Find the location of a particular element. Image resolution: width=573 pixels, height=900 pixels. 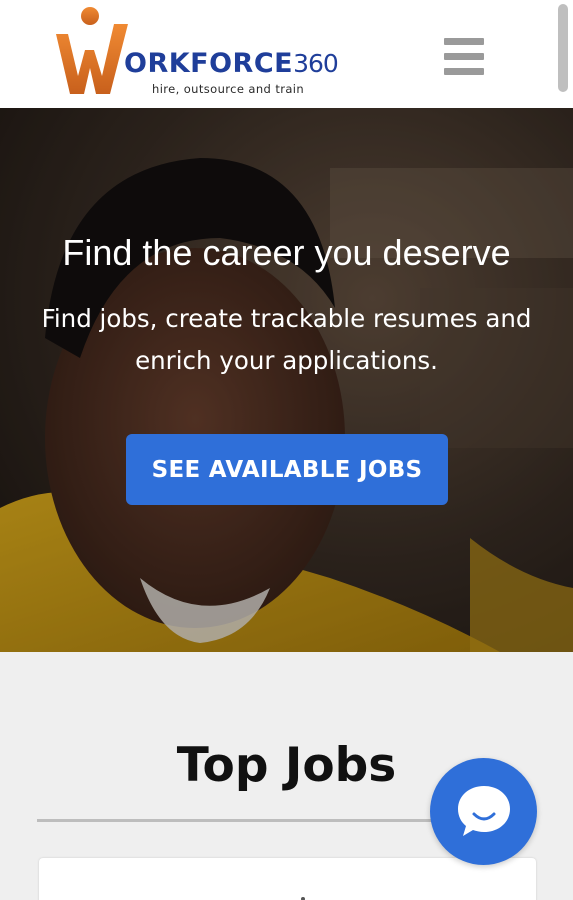

logo-tagline: hire, outsource and train is located at coordinates (228, 89).